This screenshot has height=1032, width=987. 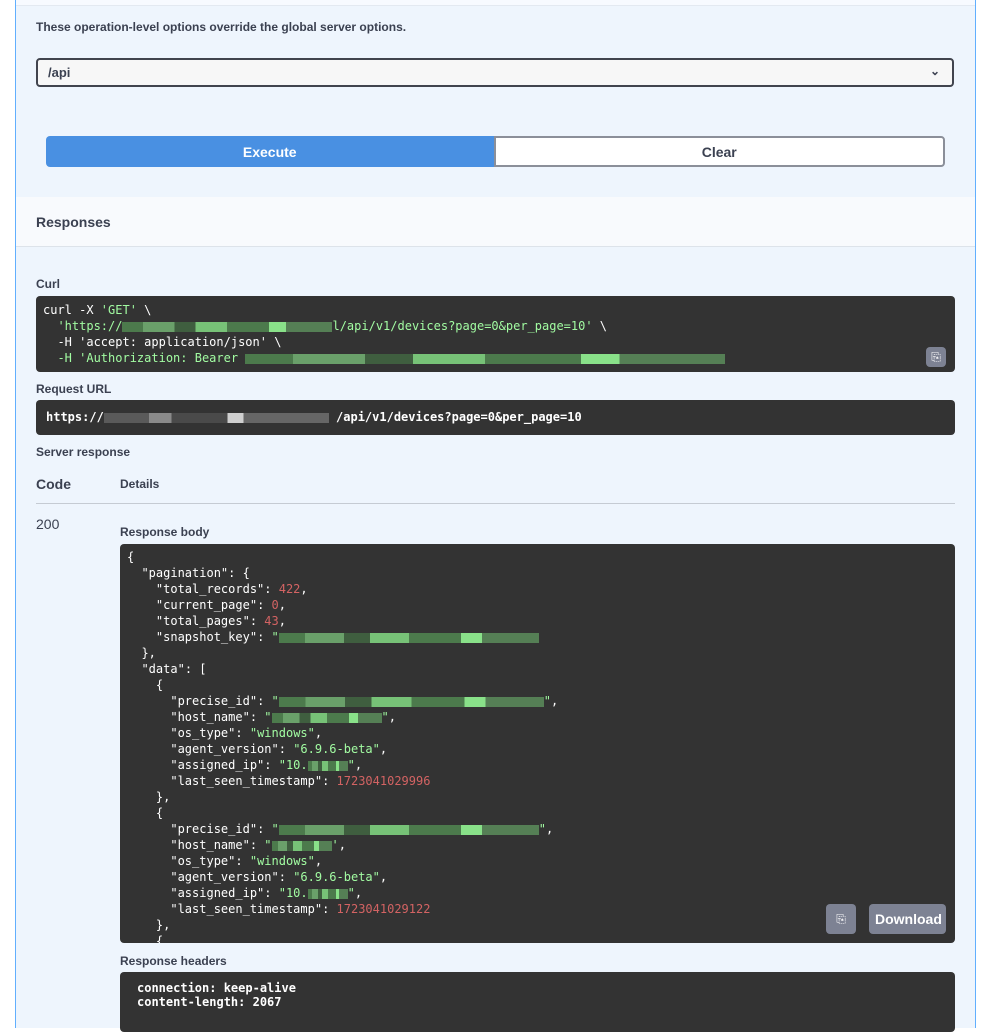 I want to click on response-header-line: content-length: 2067, so click(x=209, y=1002).